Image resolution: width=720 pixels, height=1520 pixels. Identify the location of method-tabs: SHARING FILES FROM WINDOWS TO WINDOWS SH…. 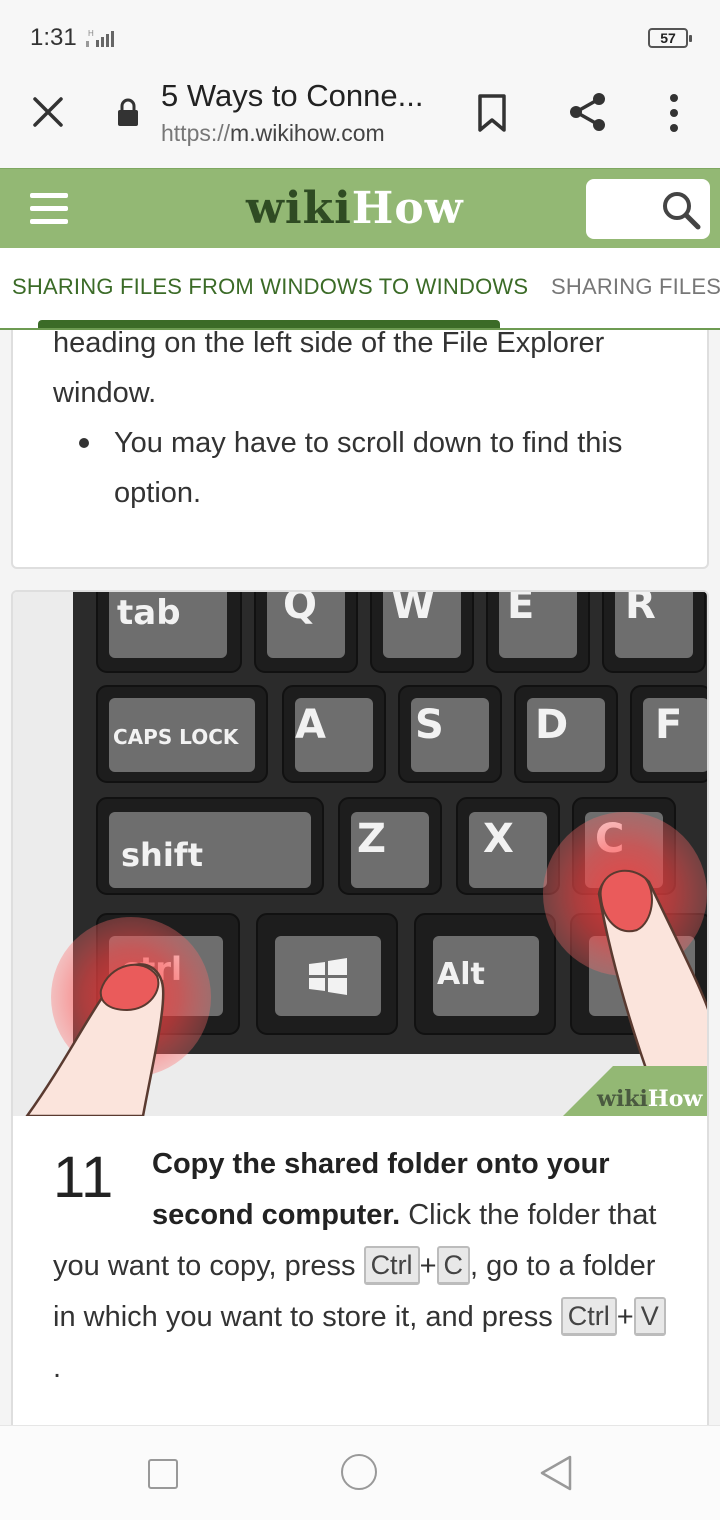
(360, 289).